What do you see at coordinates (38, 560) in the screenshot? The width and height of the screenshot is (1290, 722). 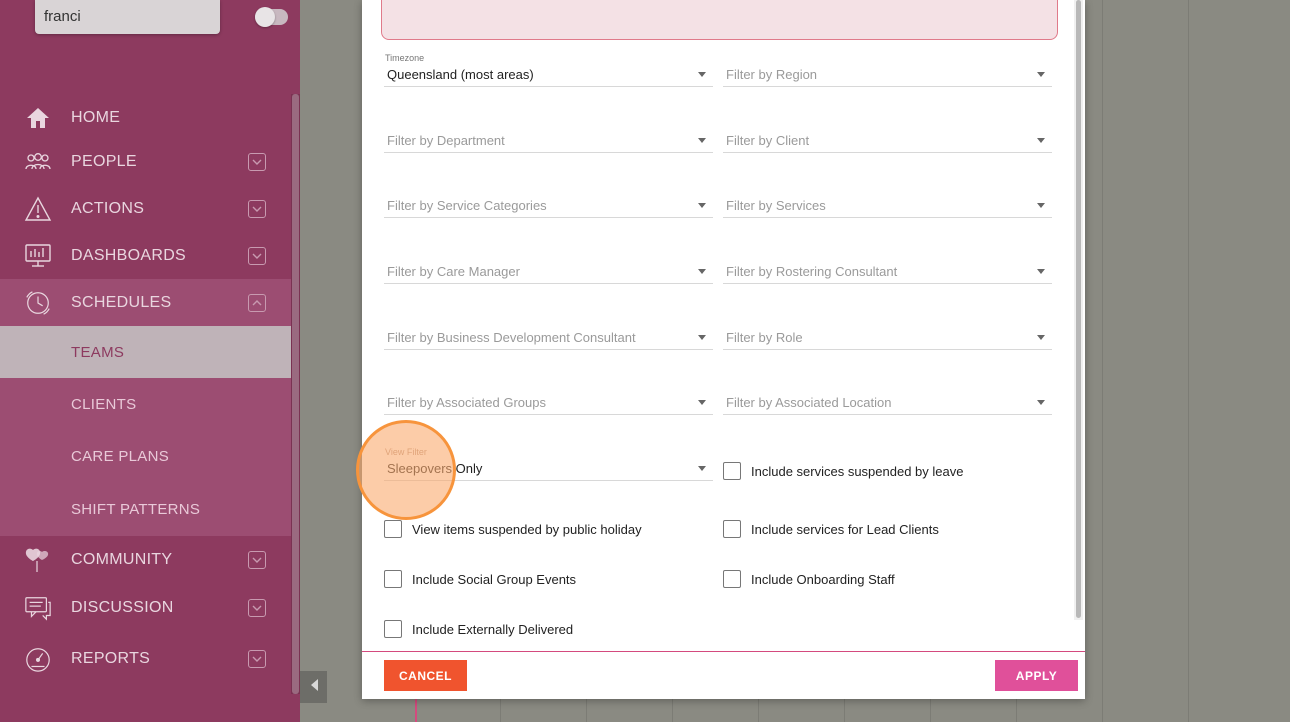 I see `hearts-icon` at bounding box center [38, 560].